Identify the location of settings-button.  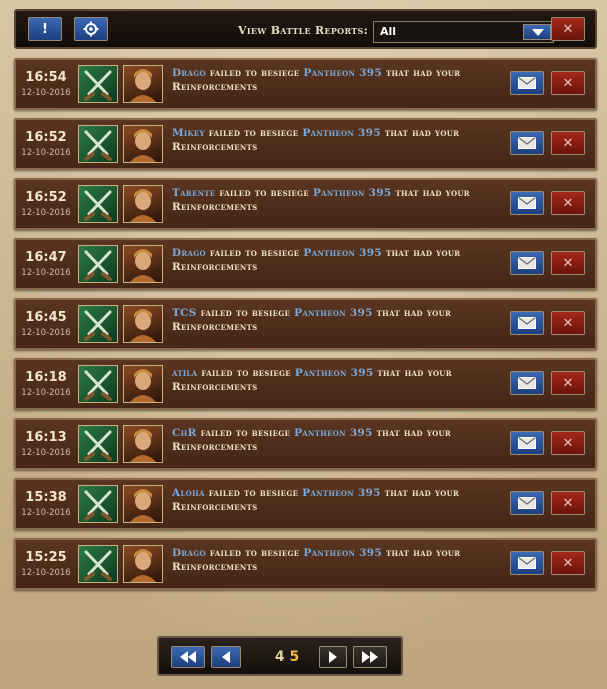
(91, 29).